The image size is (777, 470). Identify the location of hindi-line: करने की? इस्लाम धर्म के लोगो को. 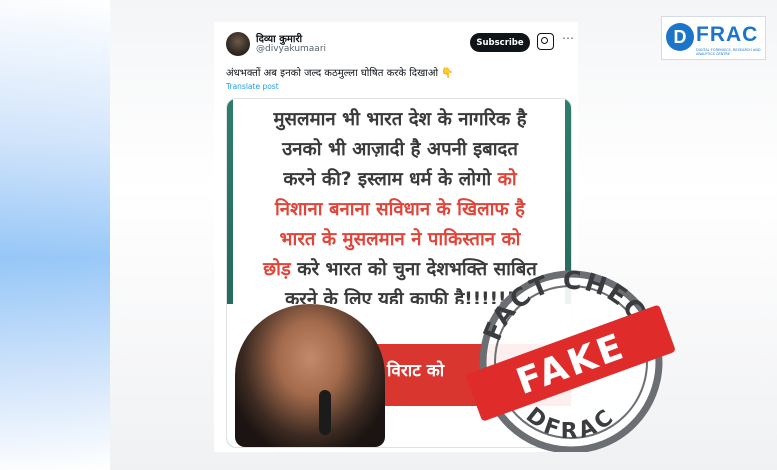
(400, 180).